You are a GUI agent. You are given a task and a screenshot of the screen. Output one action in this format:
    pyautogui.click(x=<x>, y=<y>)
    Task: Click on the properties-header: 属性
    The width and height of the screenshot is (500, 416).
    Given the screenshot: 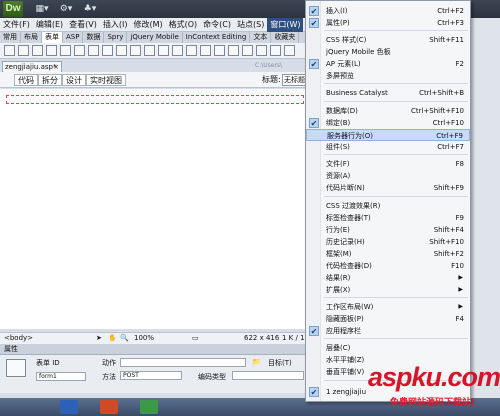 What is the action you would take?
    pyautogui.click(x=155, y=349)
    